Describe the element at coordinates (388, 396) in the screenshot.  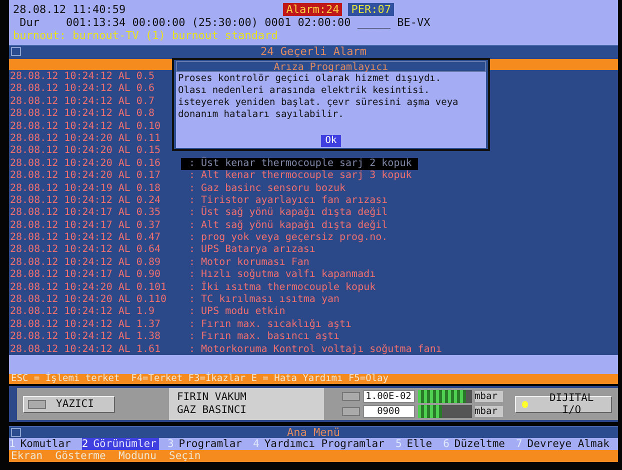
I see `value-field: 1.00E-02` at that location.